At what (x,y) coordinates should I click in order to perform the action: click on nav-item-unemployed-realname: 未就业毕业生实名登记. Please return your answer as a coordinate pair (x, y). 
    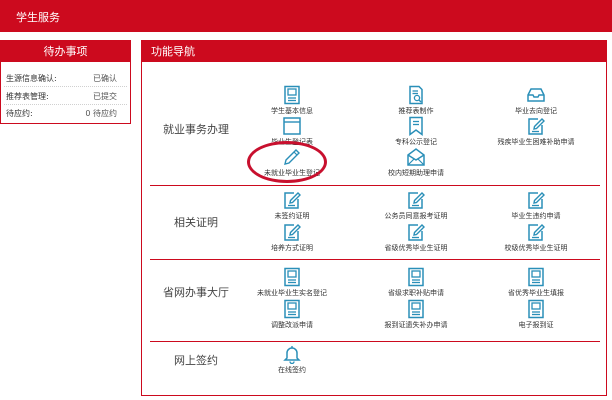
    Looking at the image, I should click on (292, 282).